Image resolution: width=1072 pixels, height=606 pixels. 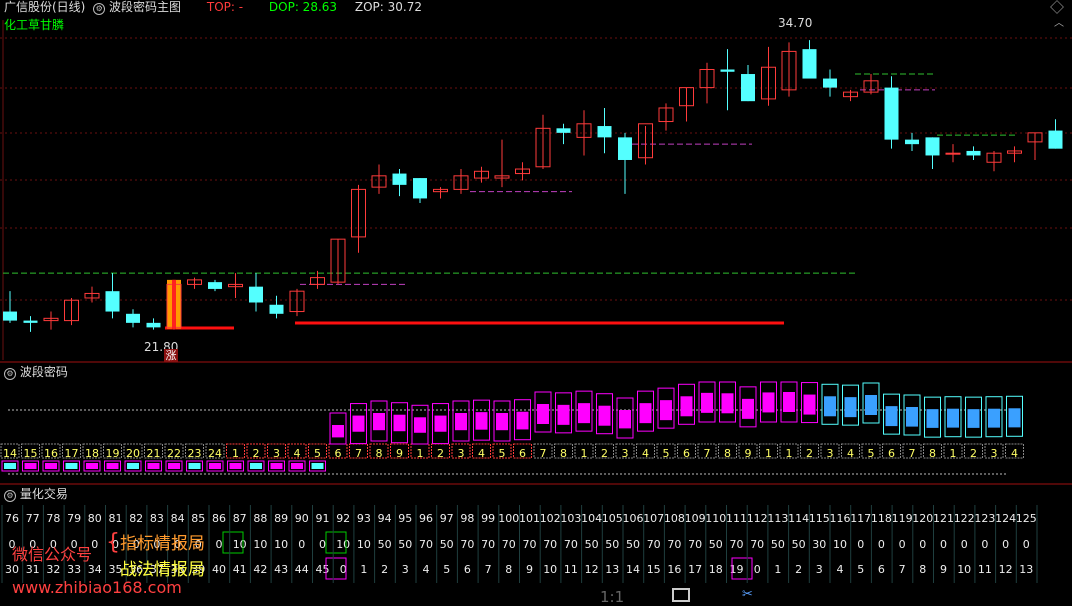 I want to click on quant-cell: 106, so click(x=633, y=518).